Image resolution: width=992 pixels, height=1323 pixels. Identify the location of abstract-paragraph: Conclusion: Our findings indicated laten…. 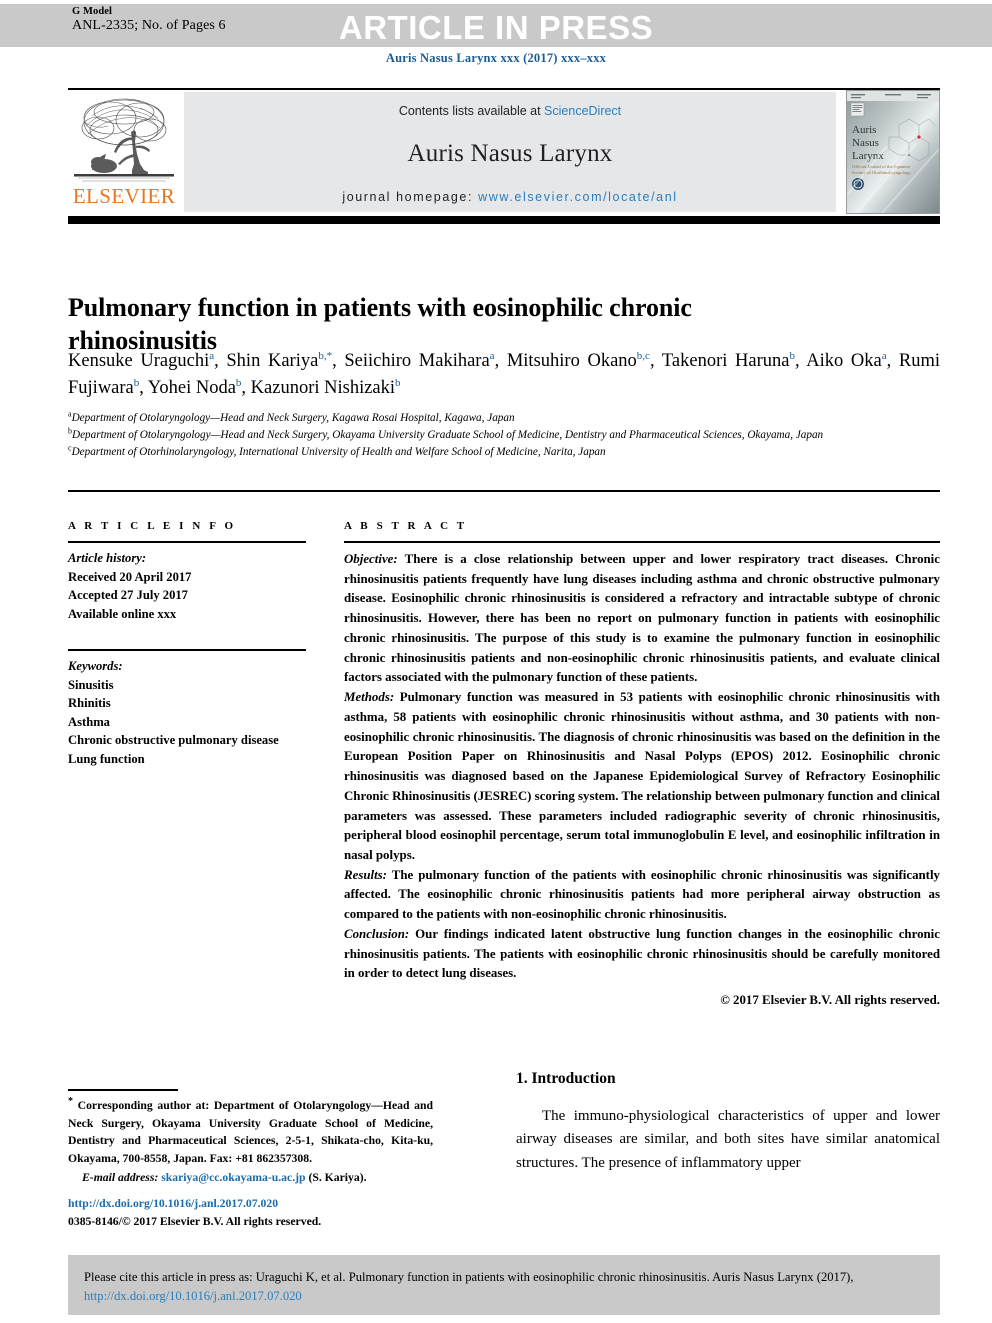
(642, 954).